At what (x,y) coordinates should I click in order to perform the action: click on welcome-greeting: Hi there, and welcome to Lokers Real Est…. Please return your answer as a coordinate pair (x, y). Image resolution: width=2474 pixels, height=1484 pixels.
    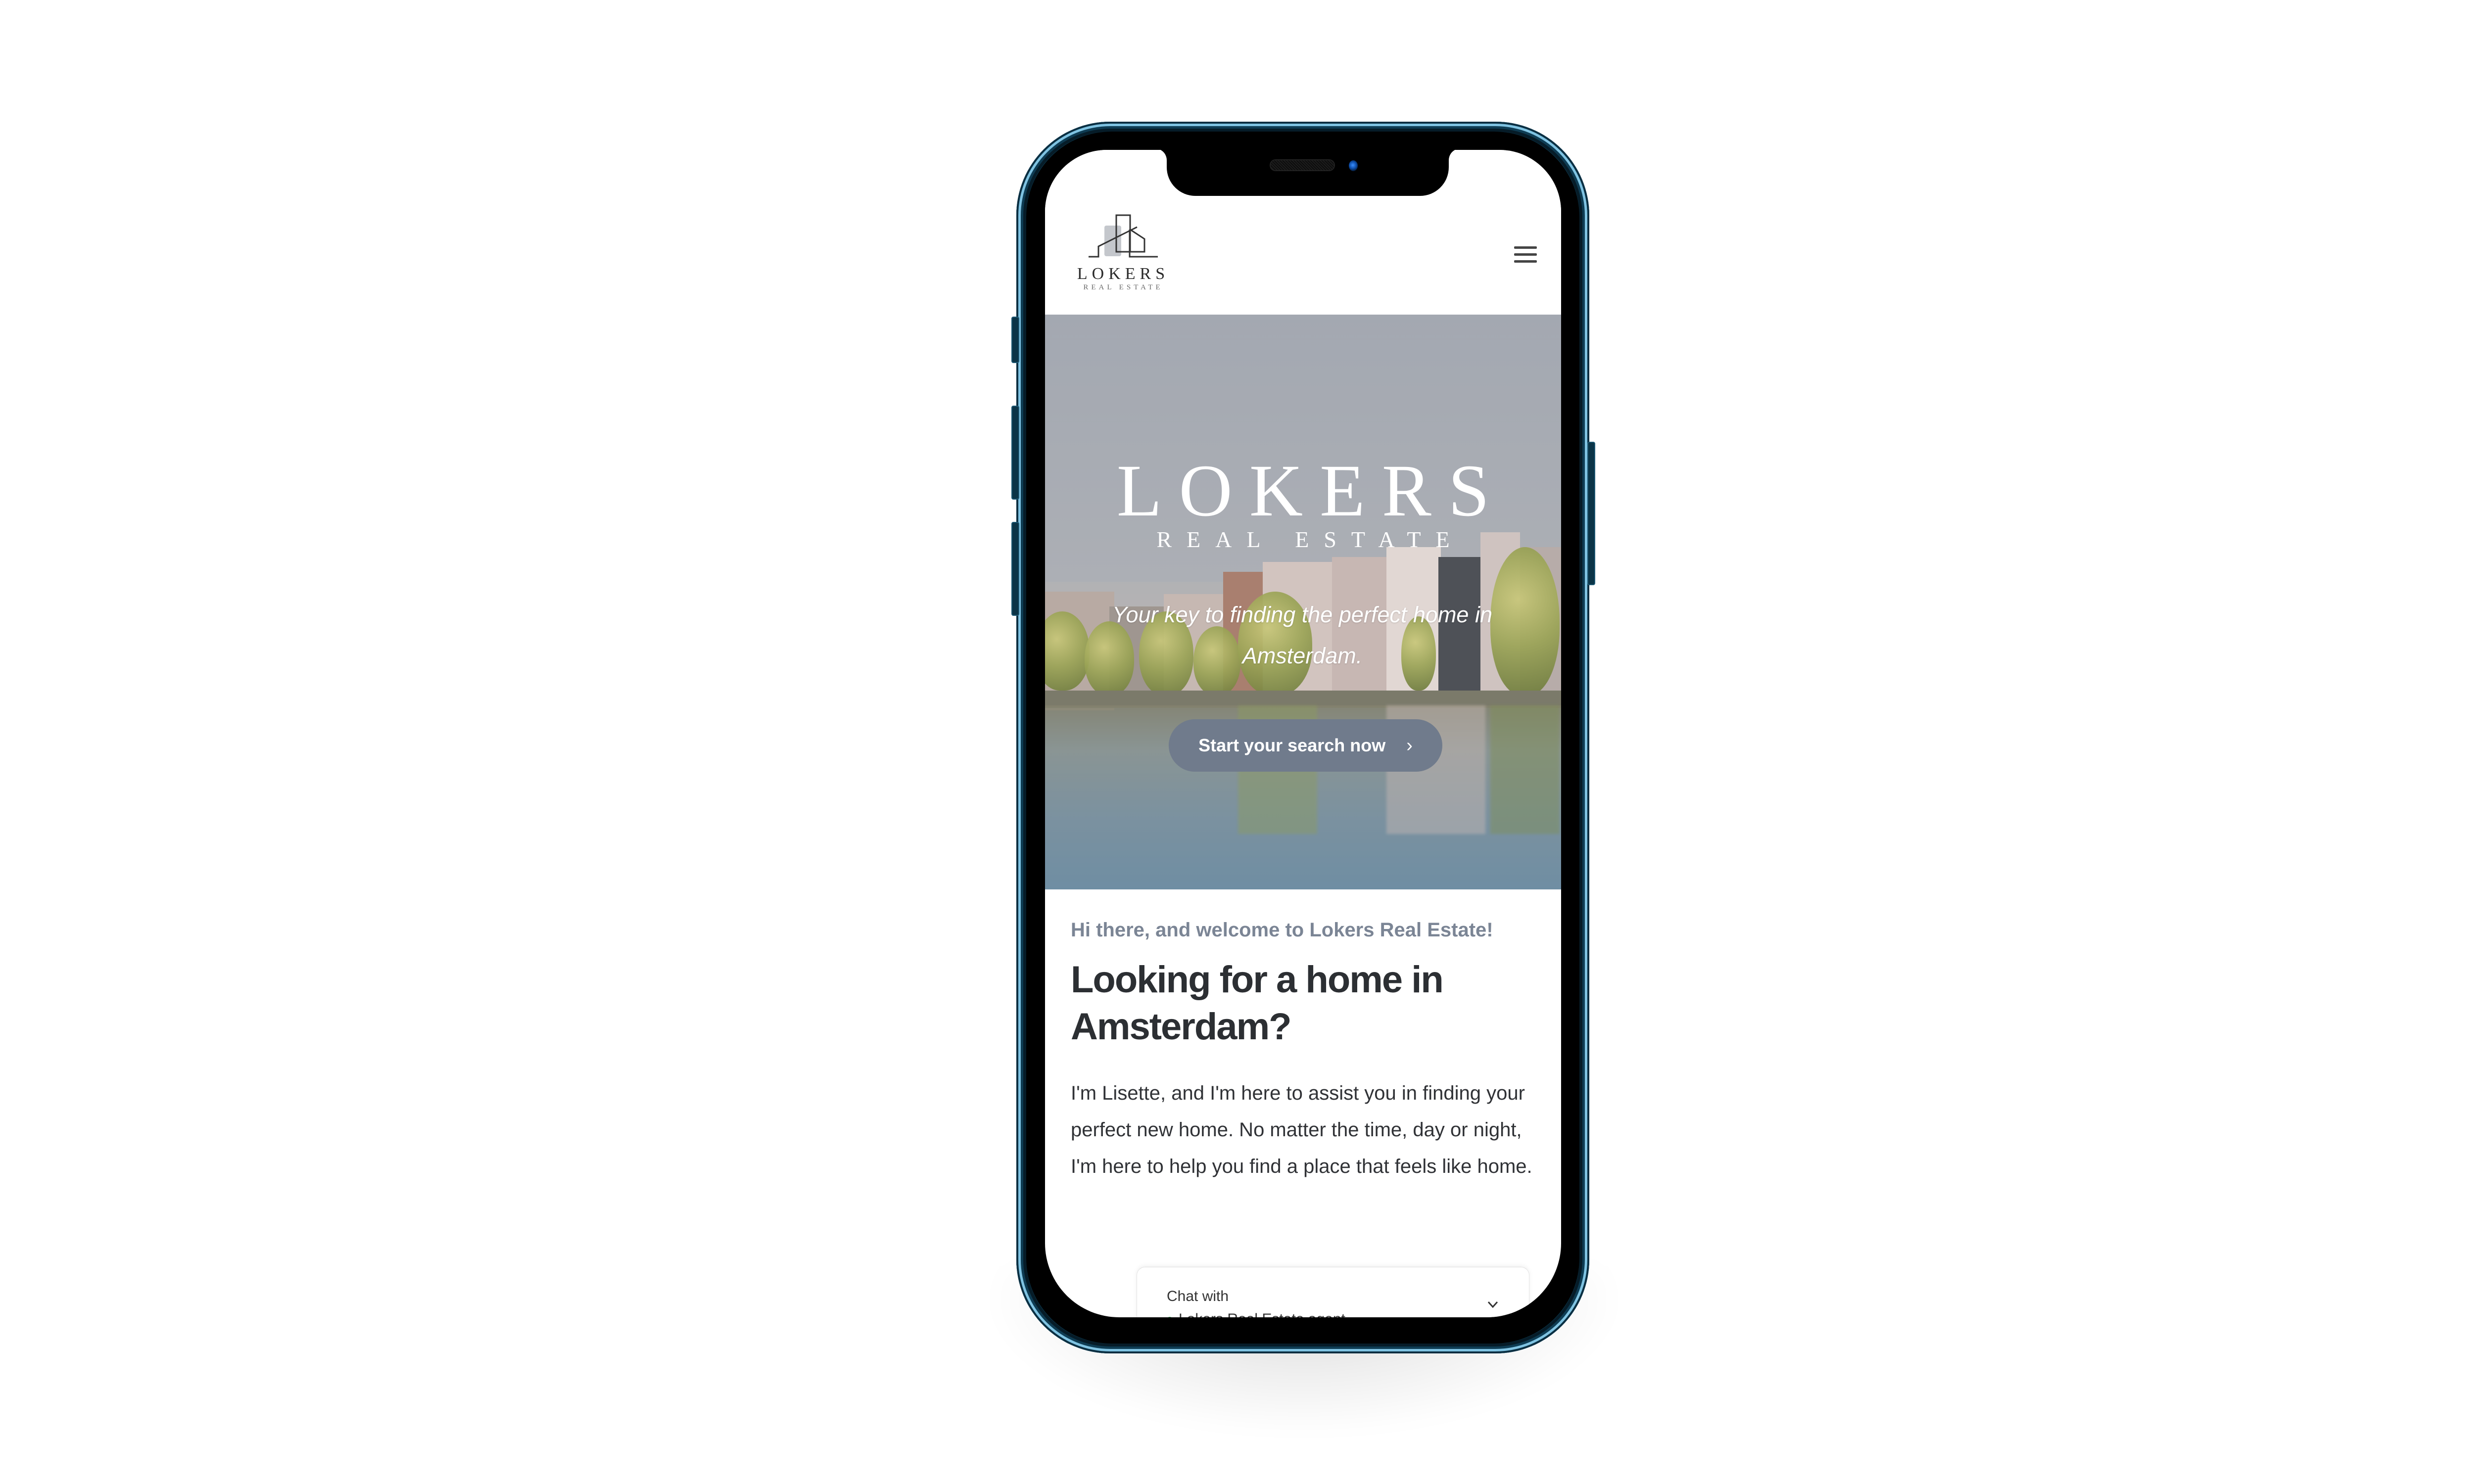
    Looking at the image, I should click on (1282, 930).